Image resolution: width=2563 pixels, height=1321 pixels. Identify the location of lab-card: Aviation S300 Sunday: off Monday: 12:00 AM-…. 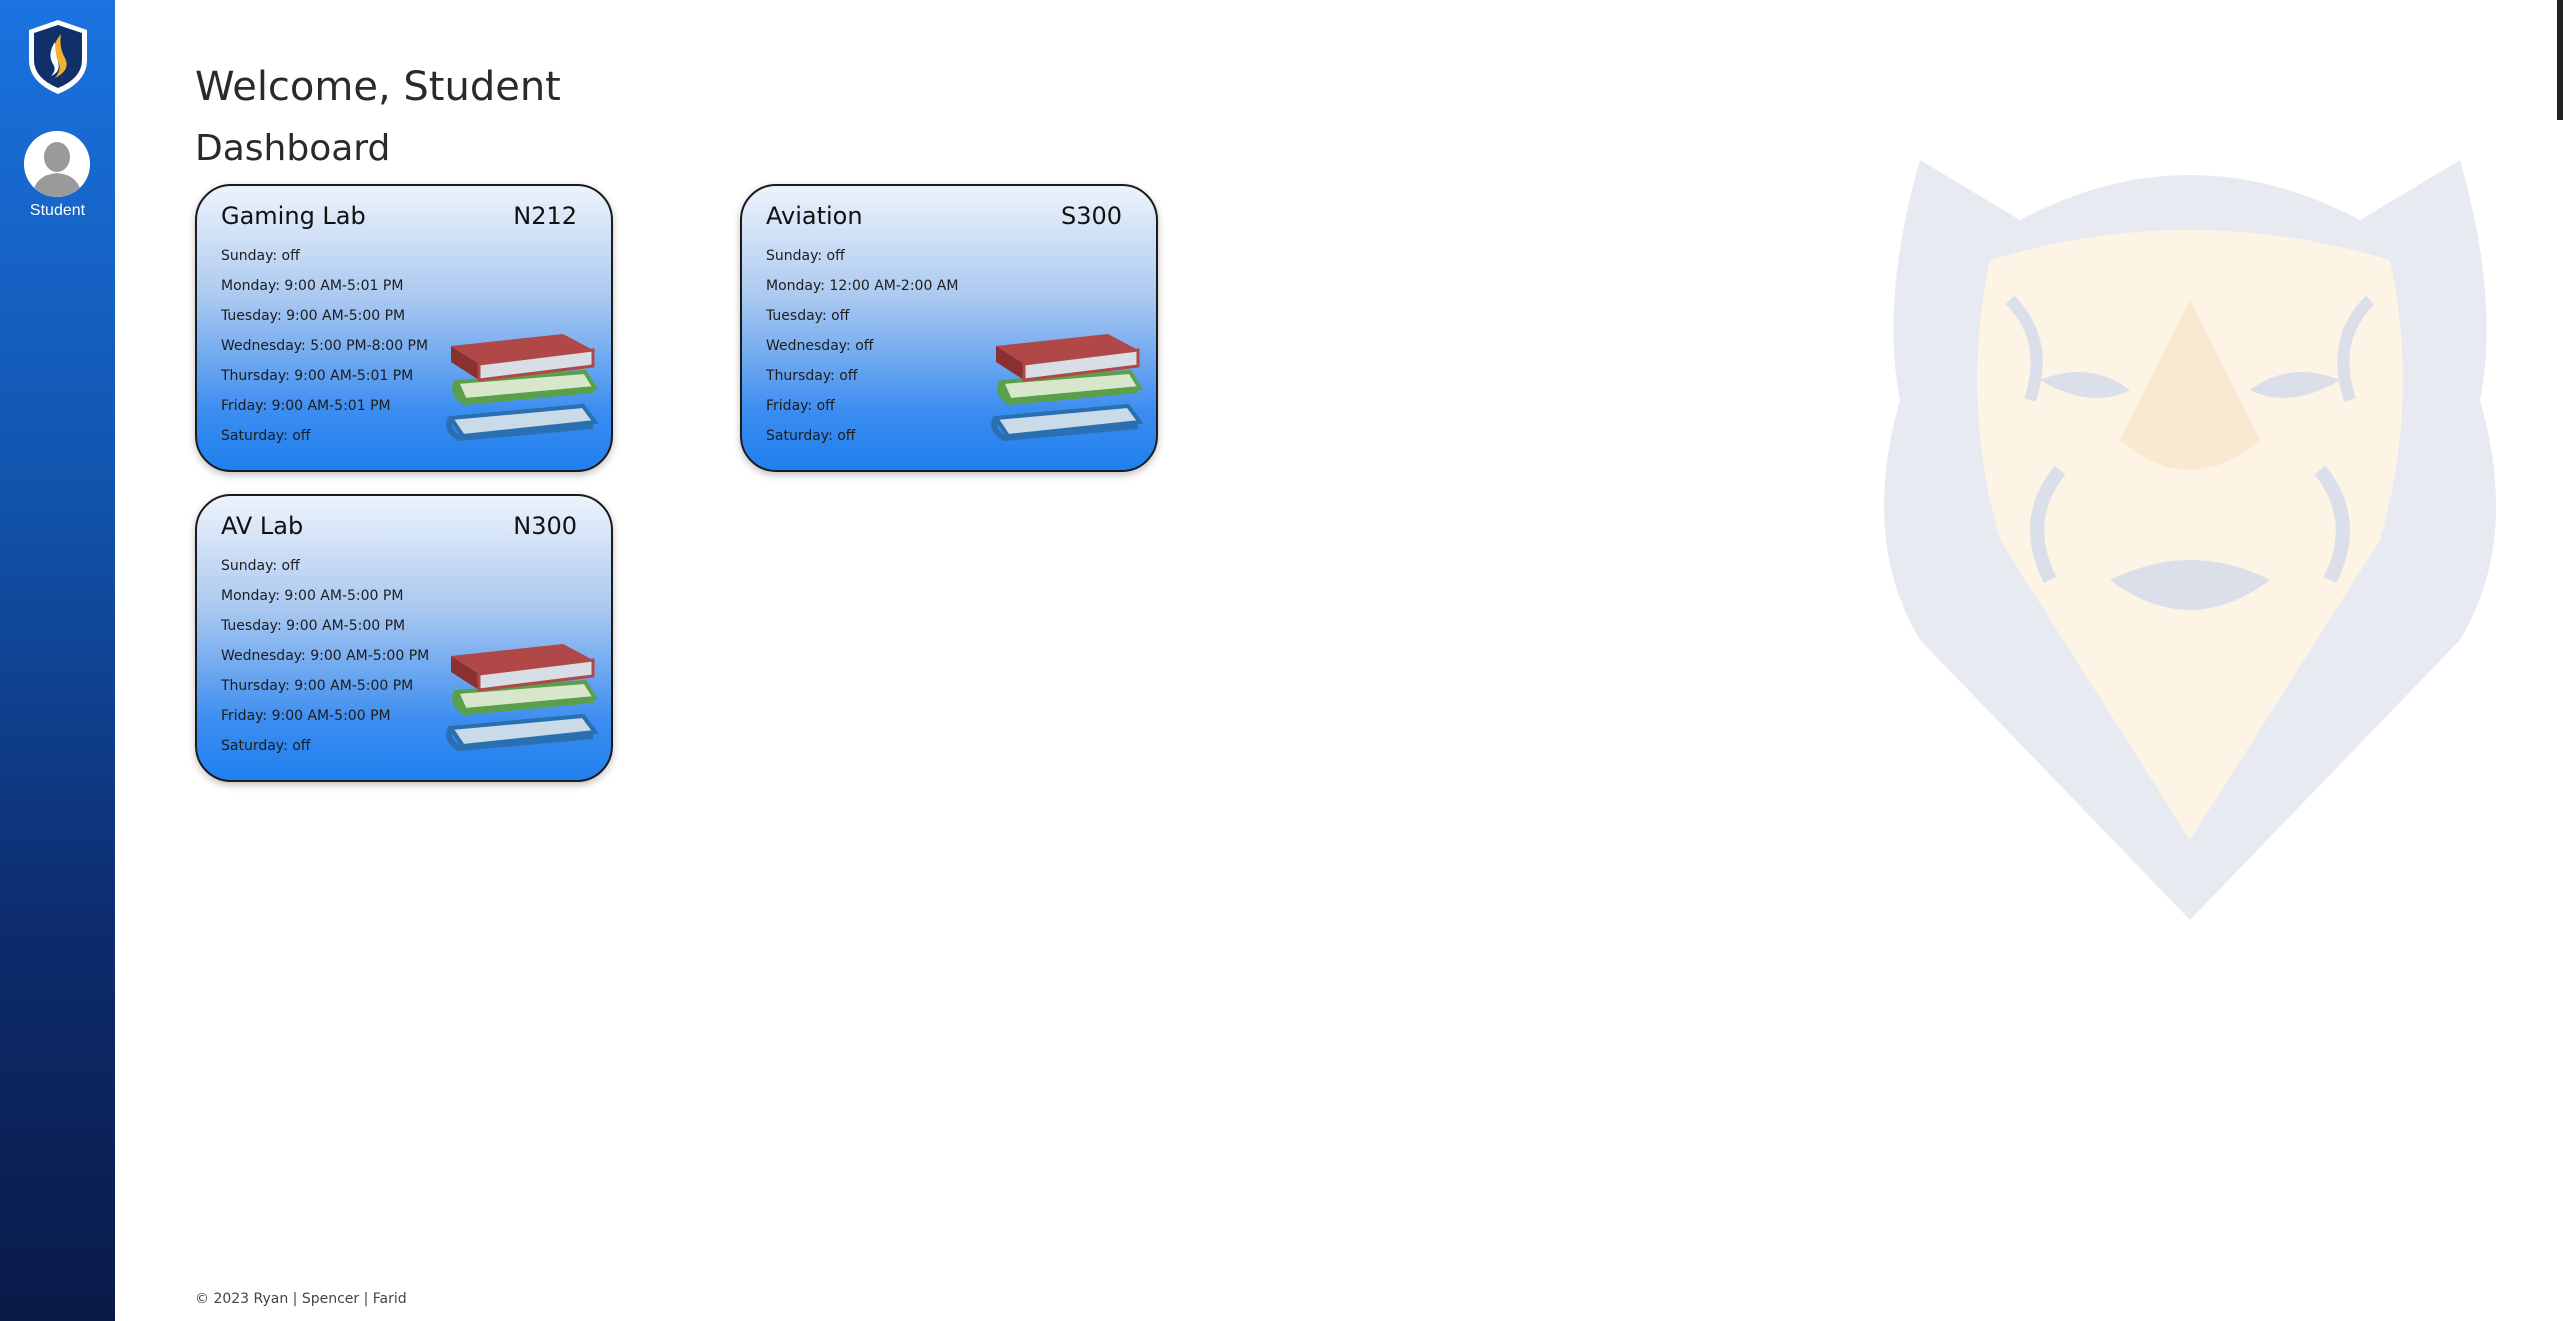
(949, 328).